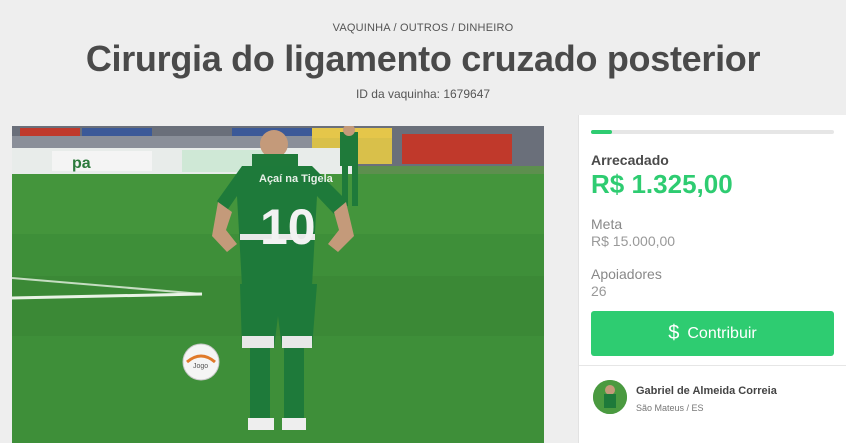 This screenshot has width=846, height=443. What do you see at coordinates (670, 408) in the screenshot?
I see `owner-location: São Mateus / ES` at bounding box center [670, 408].